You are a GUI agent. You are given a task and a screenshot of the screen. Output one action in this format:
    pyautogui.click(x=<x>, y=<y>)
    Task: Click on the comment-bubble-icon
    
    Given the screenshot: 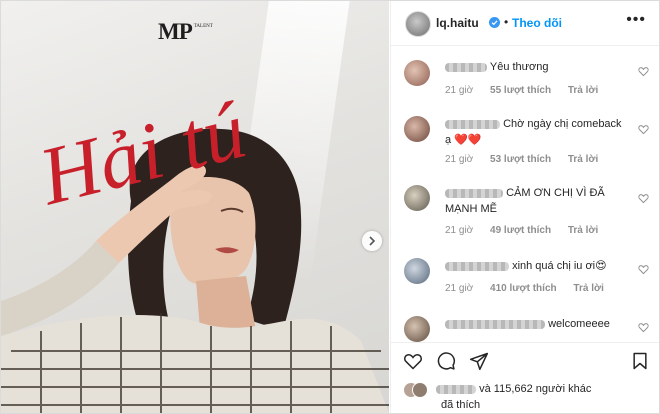 What is the action you would take?
    pyautogui.click(x=446, y=361)
    